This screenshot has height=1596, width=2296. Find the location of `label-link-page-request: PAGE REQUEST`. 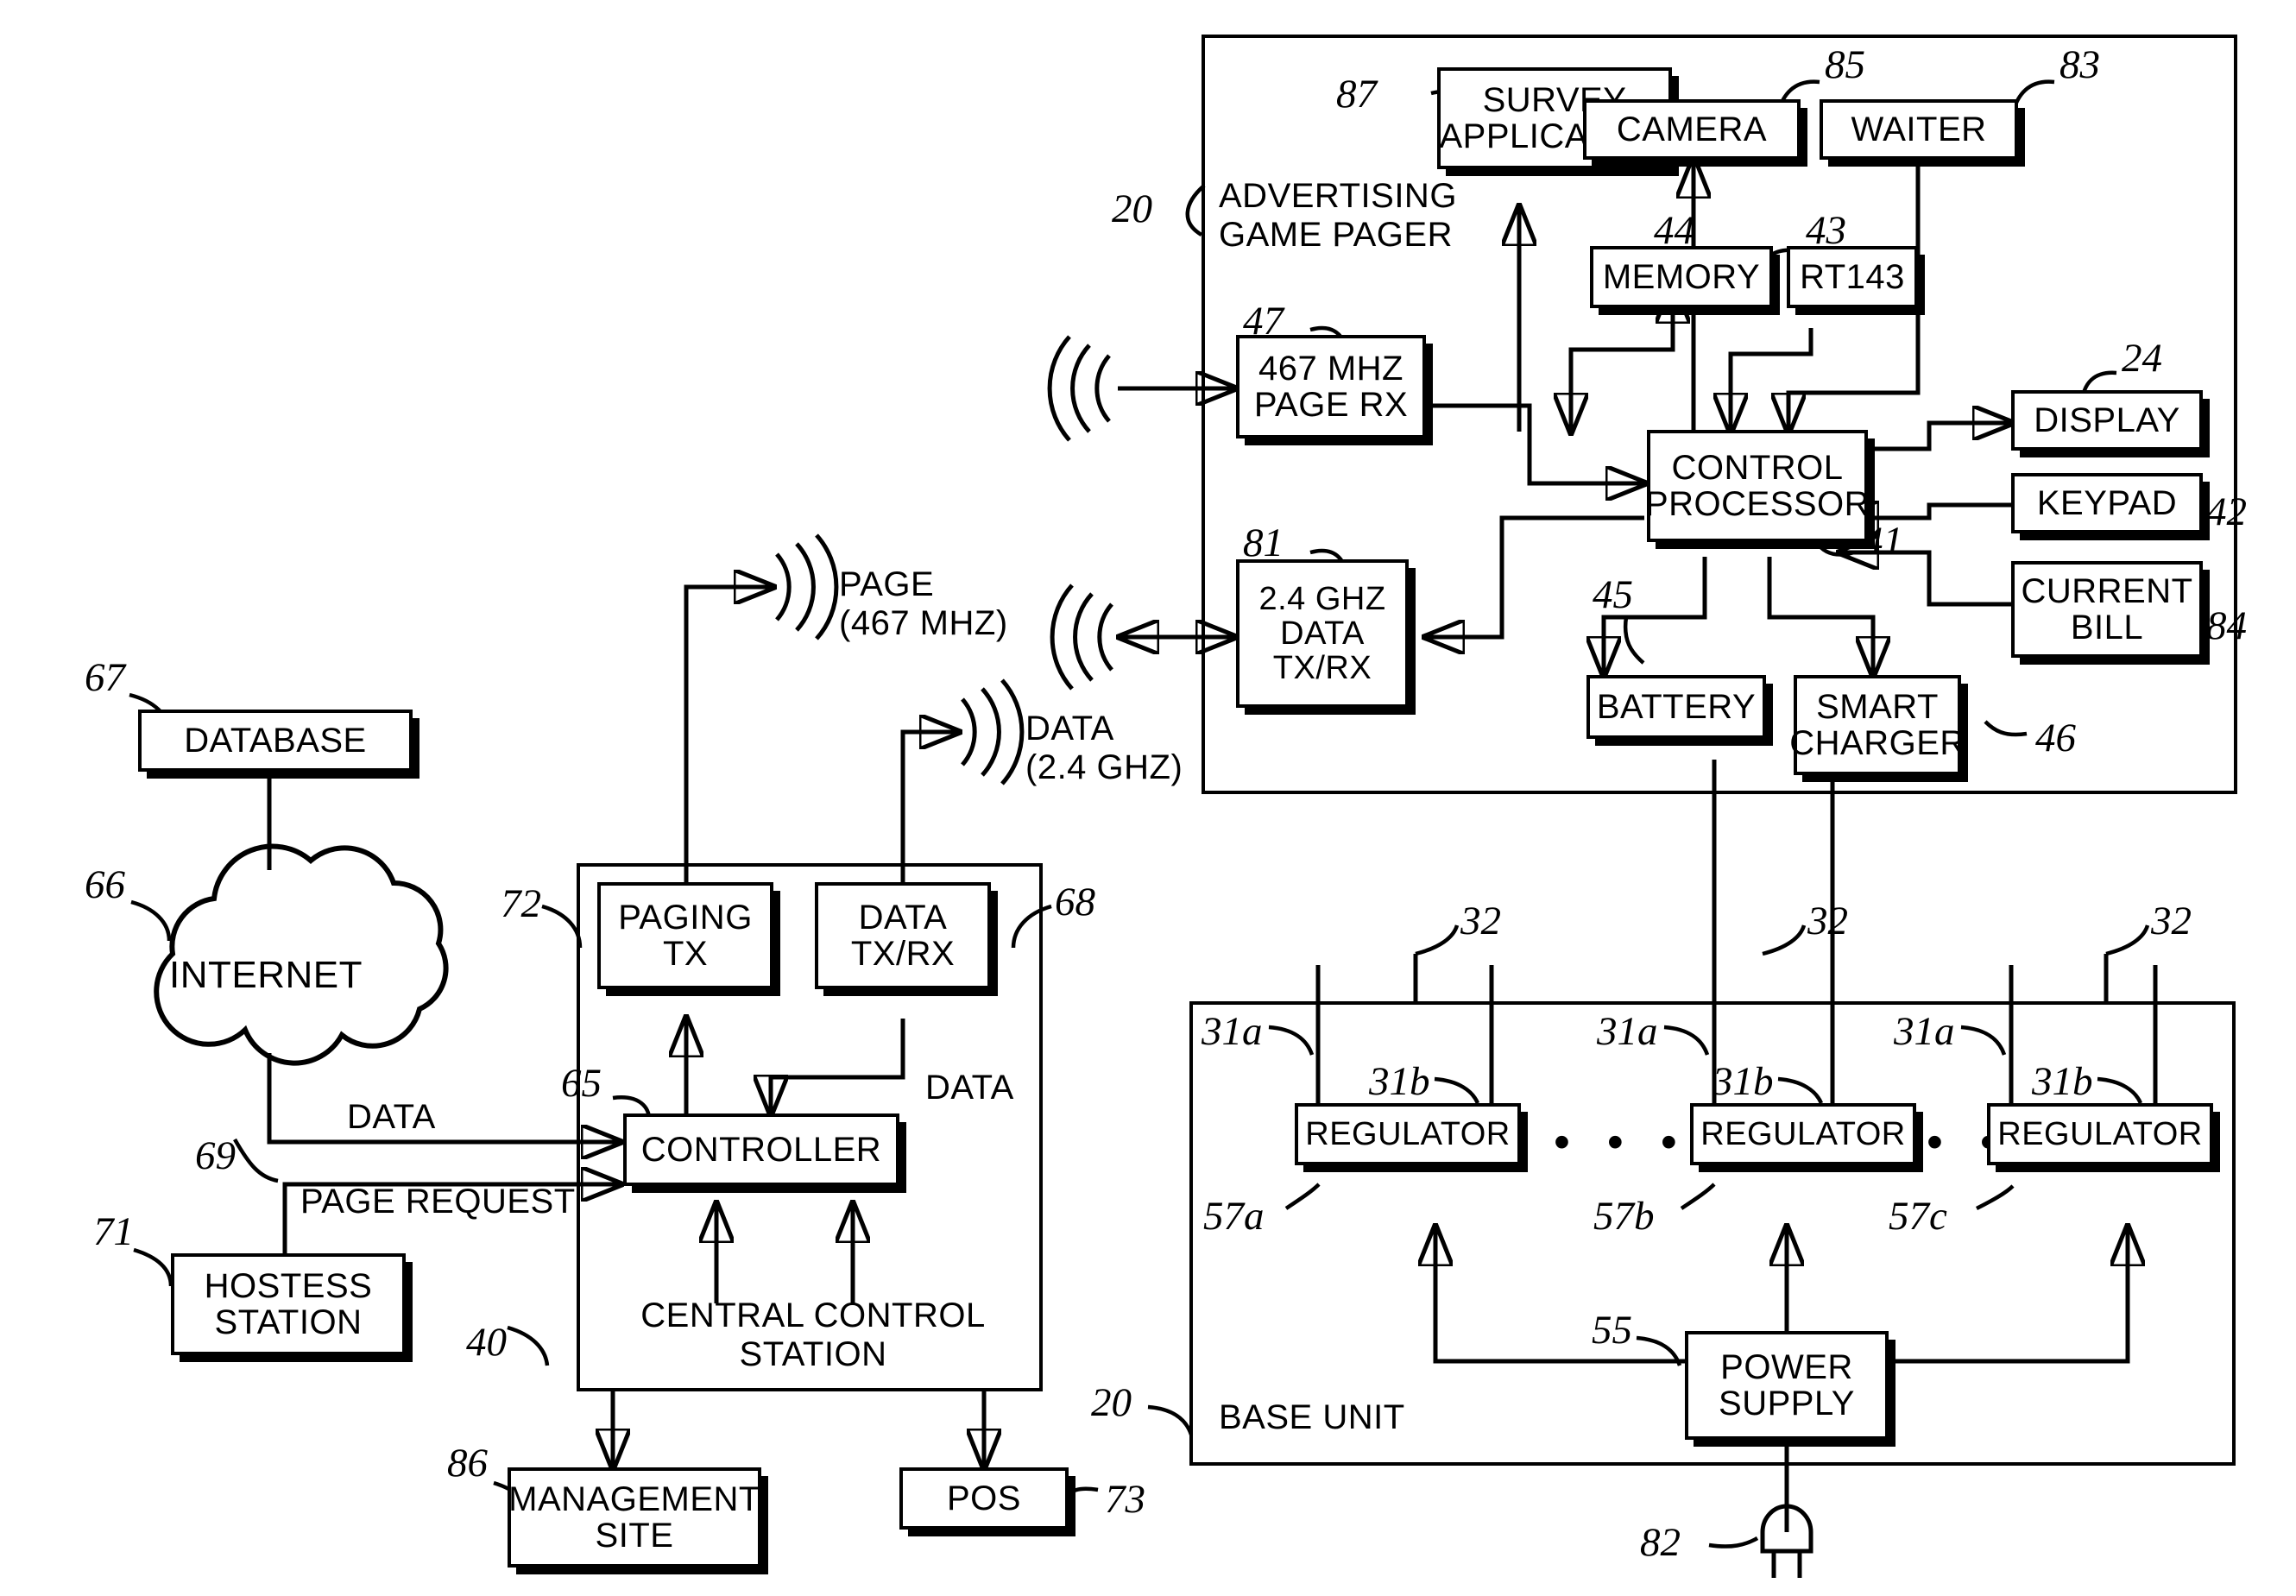

label-link-page-request: PAGE REQUEST is located at coordinates (438, 1202).